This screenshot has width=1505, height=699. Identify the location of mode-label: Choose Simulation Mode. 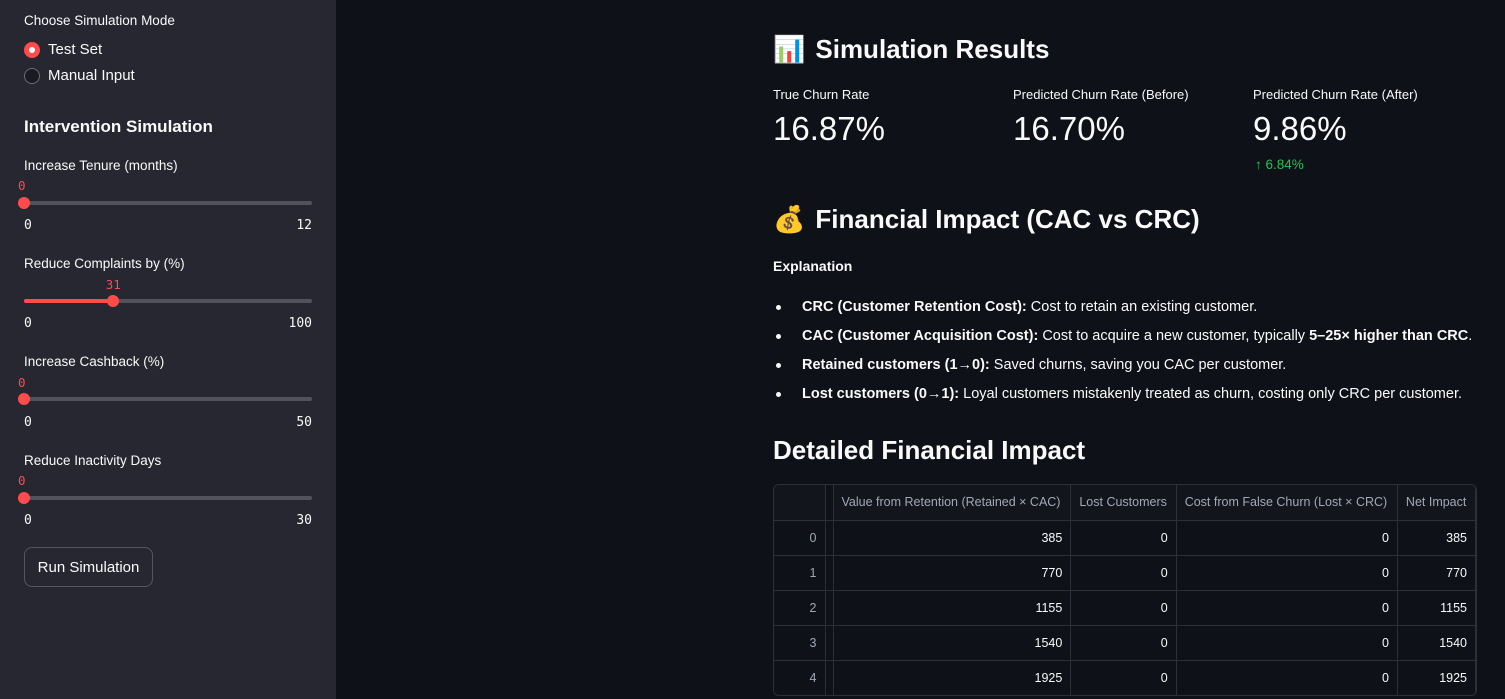
(99, 20).